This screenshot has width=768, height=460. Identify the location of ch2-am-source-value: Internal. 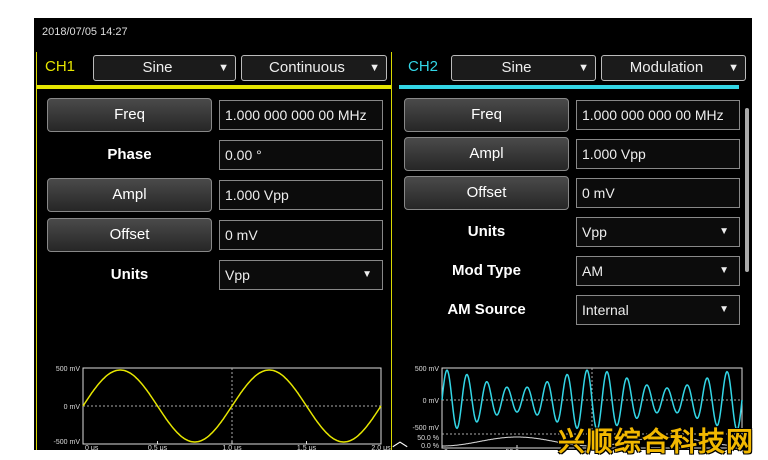
(605, 310).